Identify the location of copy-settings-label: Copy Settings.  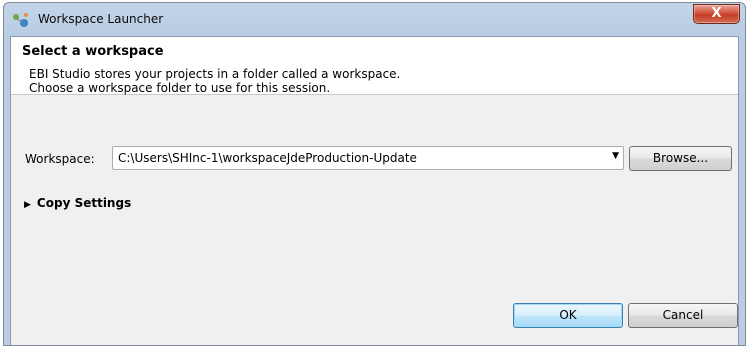
(84, 203).